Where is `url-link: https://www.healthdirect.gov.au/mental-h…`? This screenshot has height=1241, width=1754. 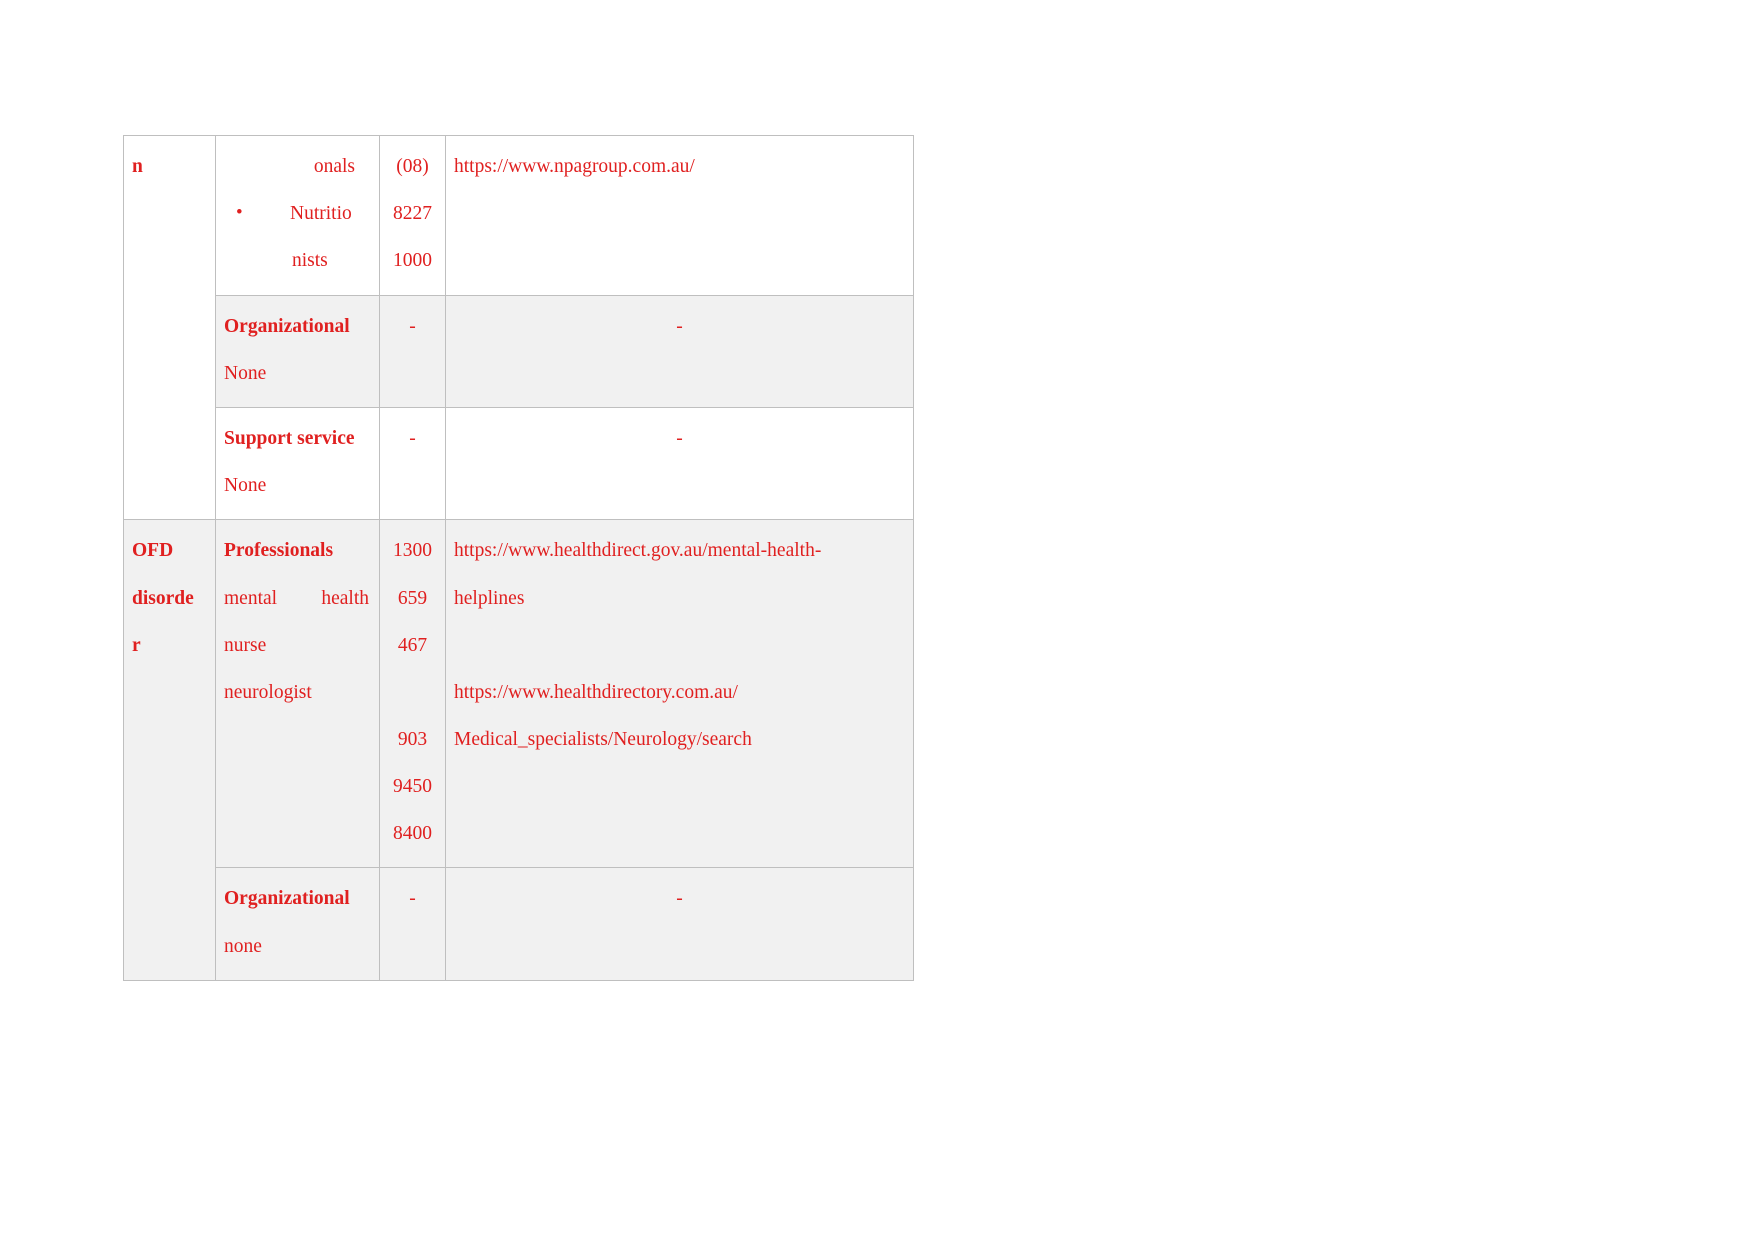 url-link: https://www.healthdirect.gov.au/mental-h… is located at coordinates (679, 550).